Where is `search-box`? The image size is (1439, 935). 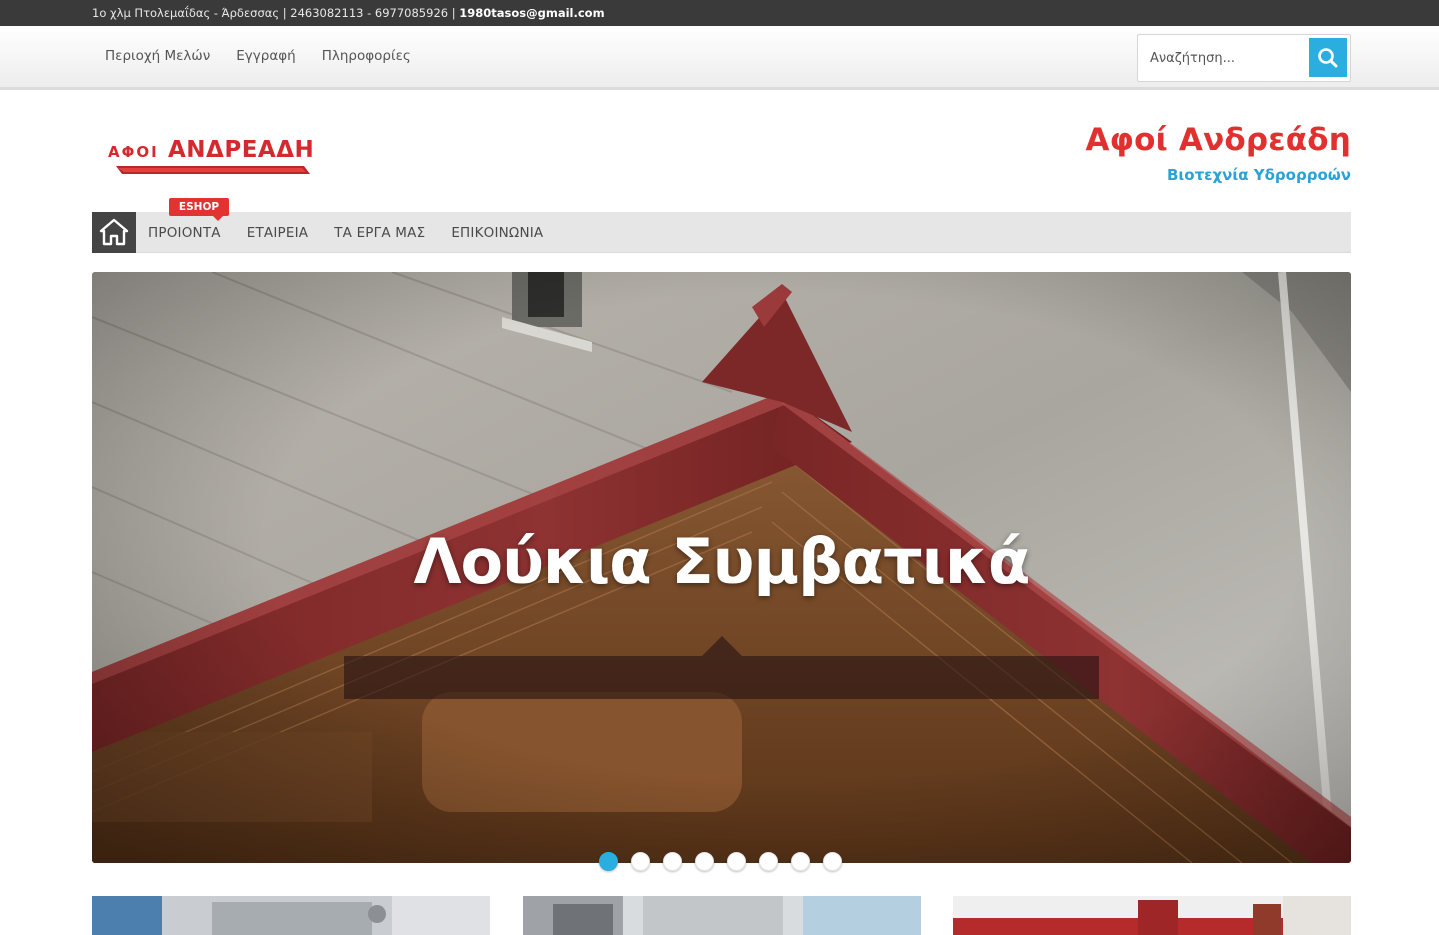
search-box is located at coordinates (1244, 58).